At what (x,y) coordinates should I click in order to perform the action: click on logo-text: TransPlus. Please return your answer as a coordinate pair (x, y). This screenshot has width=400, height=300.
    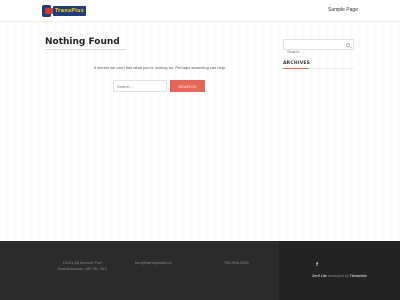
    Looking at the image, I should click on (69, 11).